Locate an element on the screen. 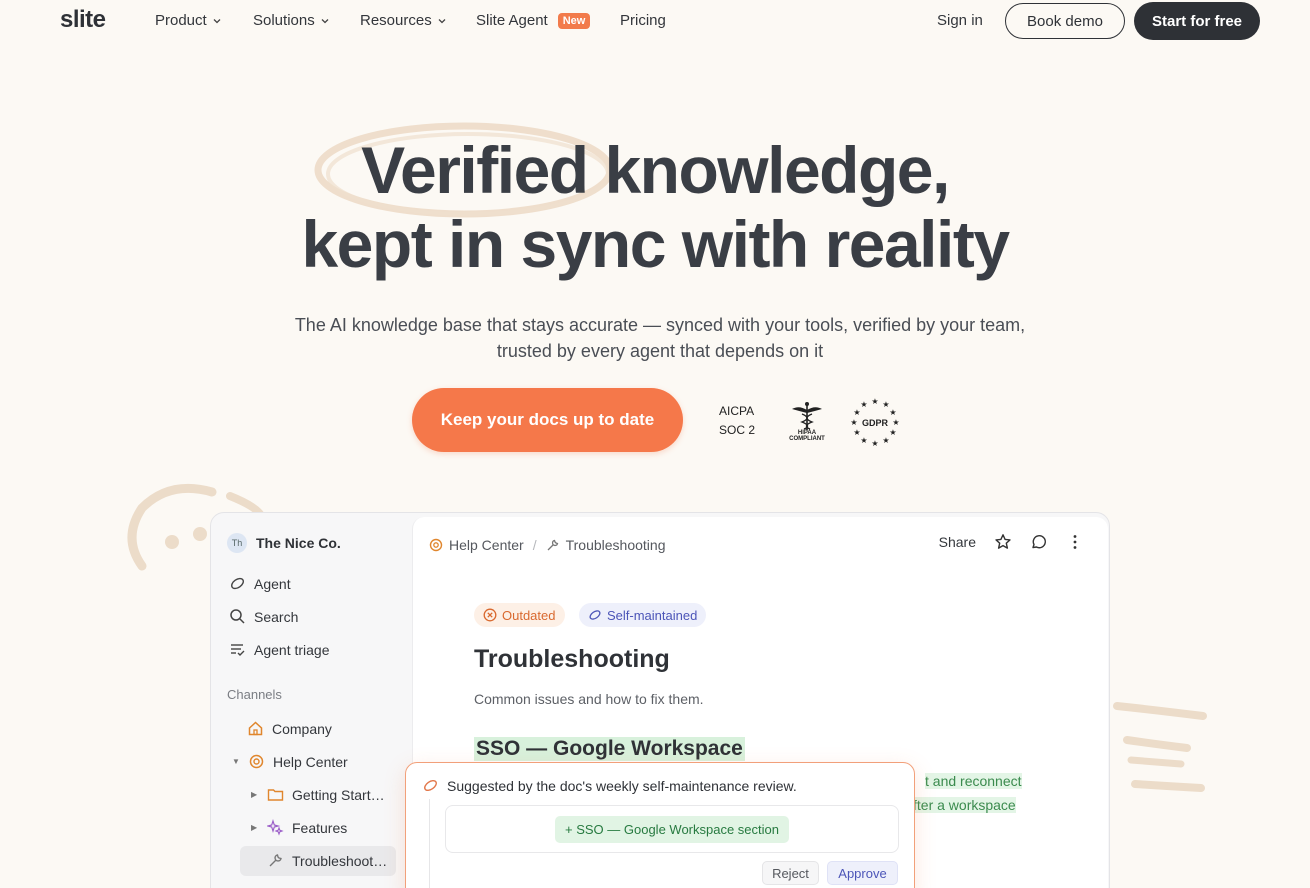 Image resolution: width=1310 pixels, height=888 pixels. doc-toolbar: Share is located at coordinates (1011, 542).